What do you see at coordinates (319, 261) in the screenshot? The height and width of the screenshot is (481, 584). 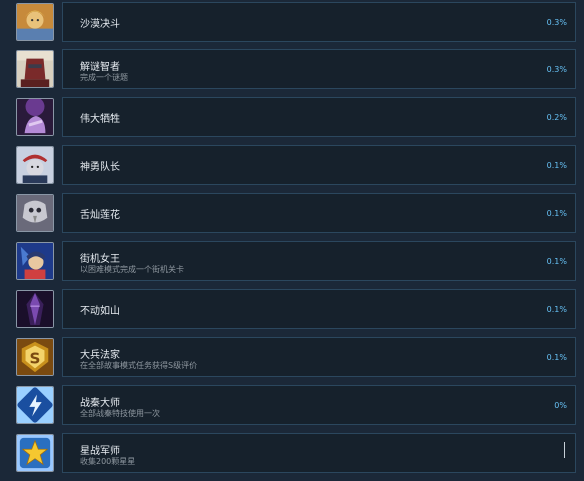 I see `achievement-panel: 街机女王 以困难模式完成一个街机关卡 0.1%` at bounding box center [319, 261].